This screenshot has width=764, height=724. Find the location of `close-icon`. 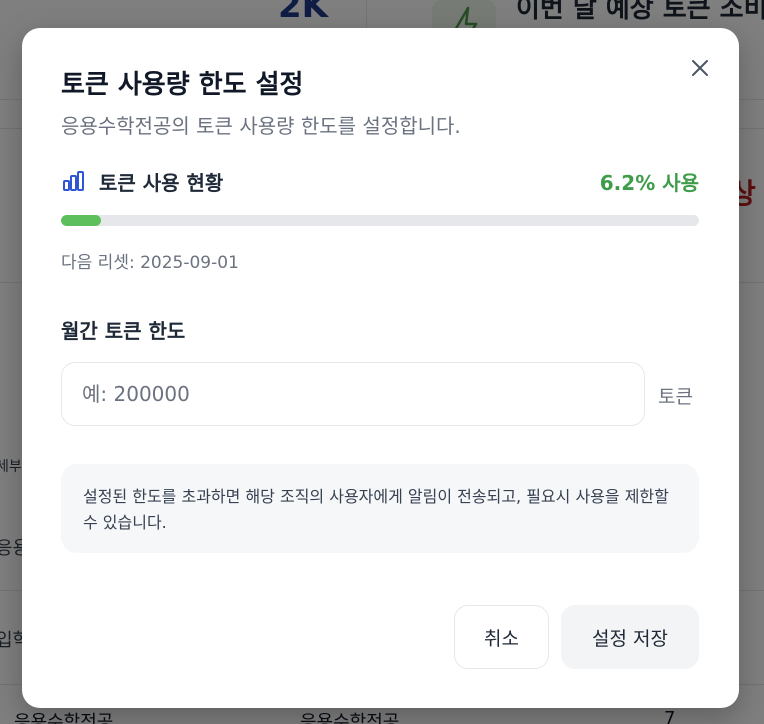

close-icon is located at coordinates (700, 68).